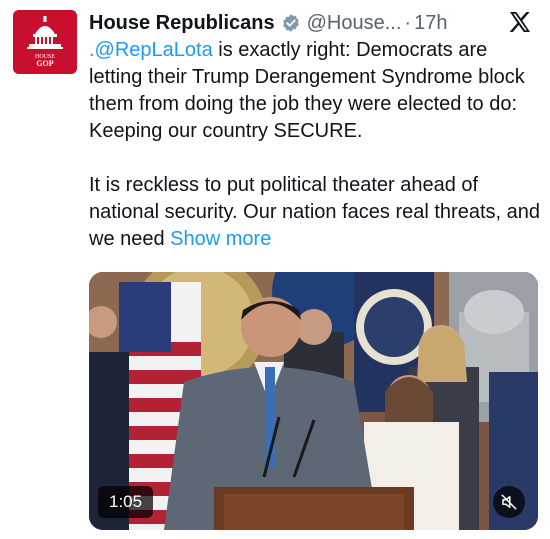 The height and width of the screenshot is (539, 550). I want to click on avatar-label-bottom: GOP, so click(44, 63).